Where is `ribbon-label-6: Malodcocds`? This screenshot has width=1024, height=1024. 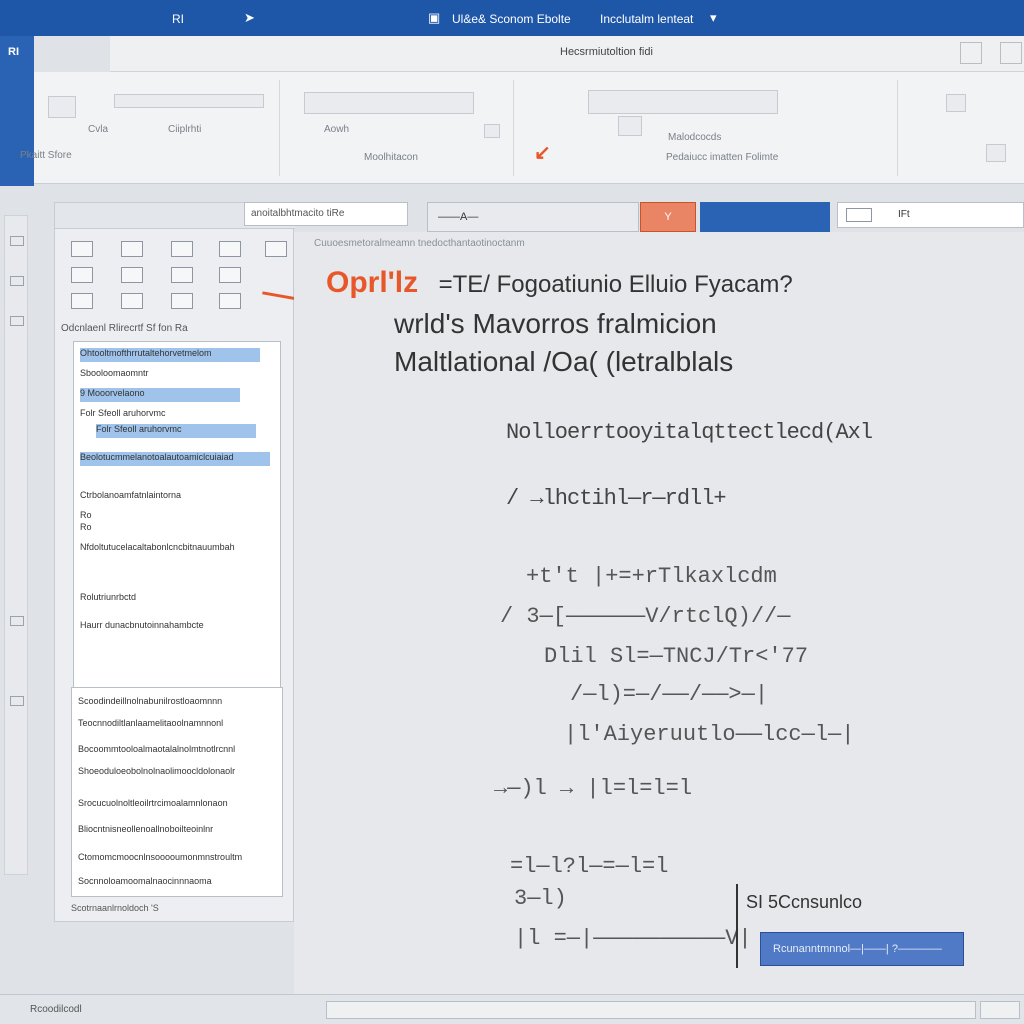 ribbon-label-6: Malodcocds is located at coordinates (695, 137).